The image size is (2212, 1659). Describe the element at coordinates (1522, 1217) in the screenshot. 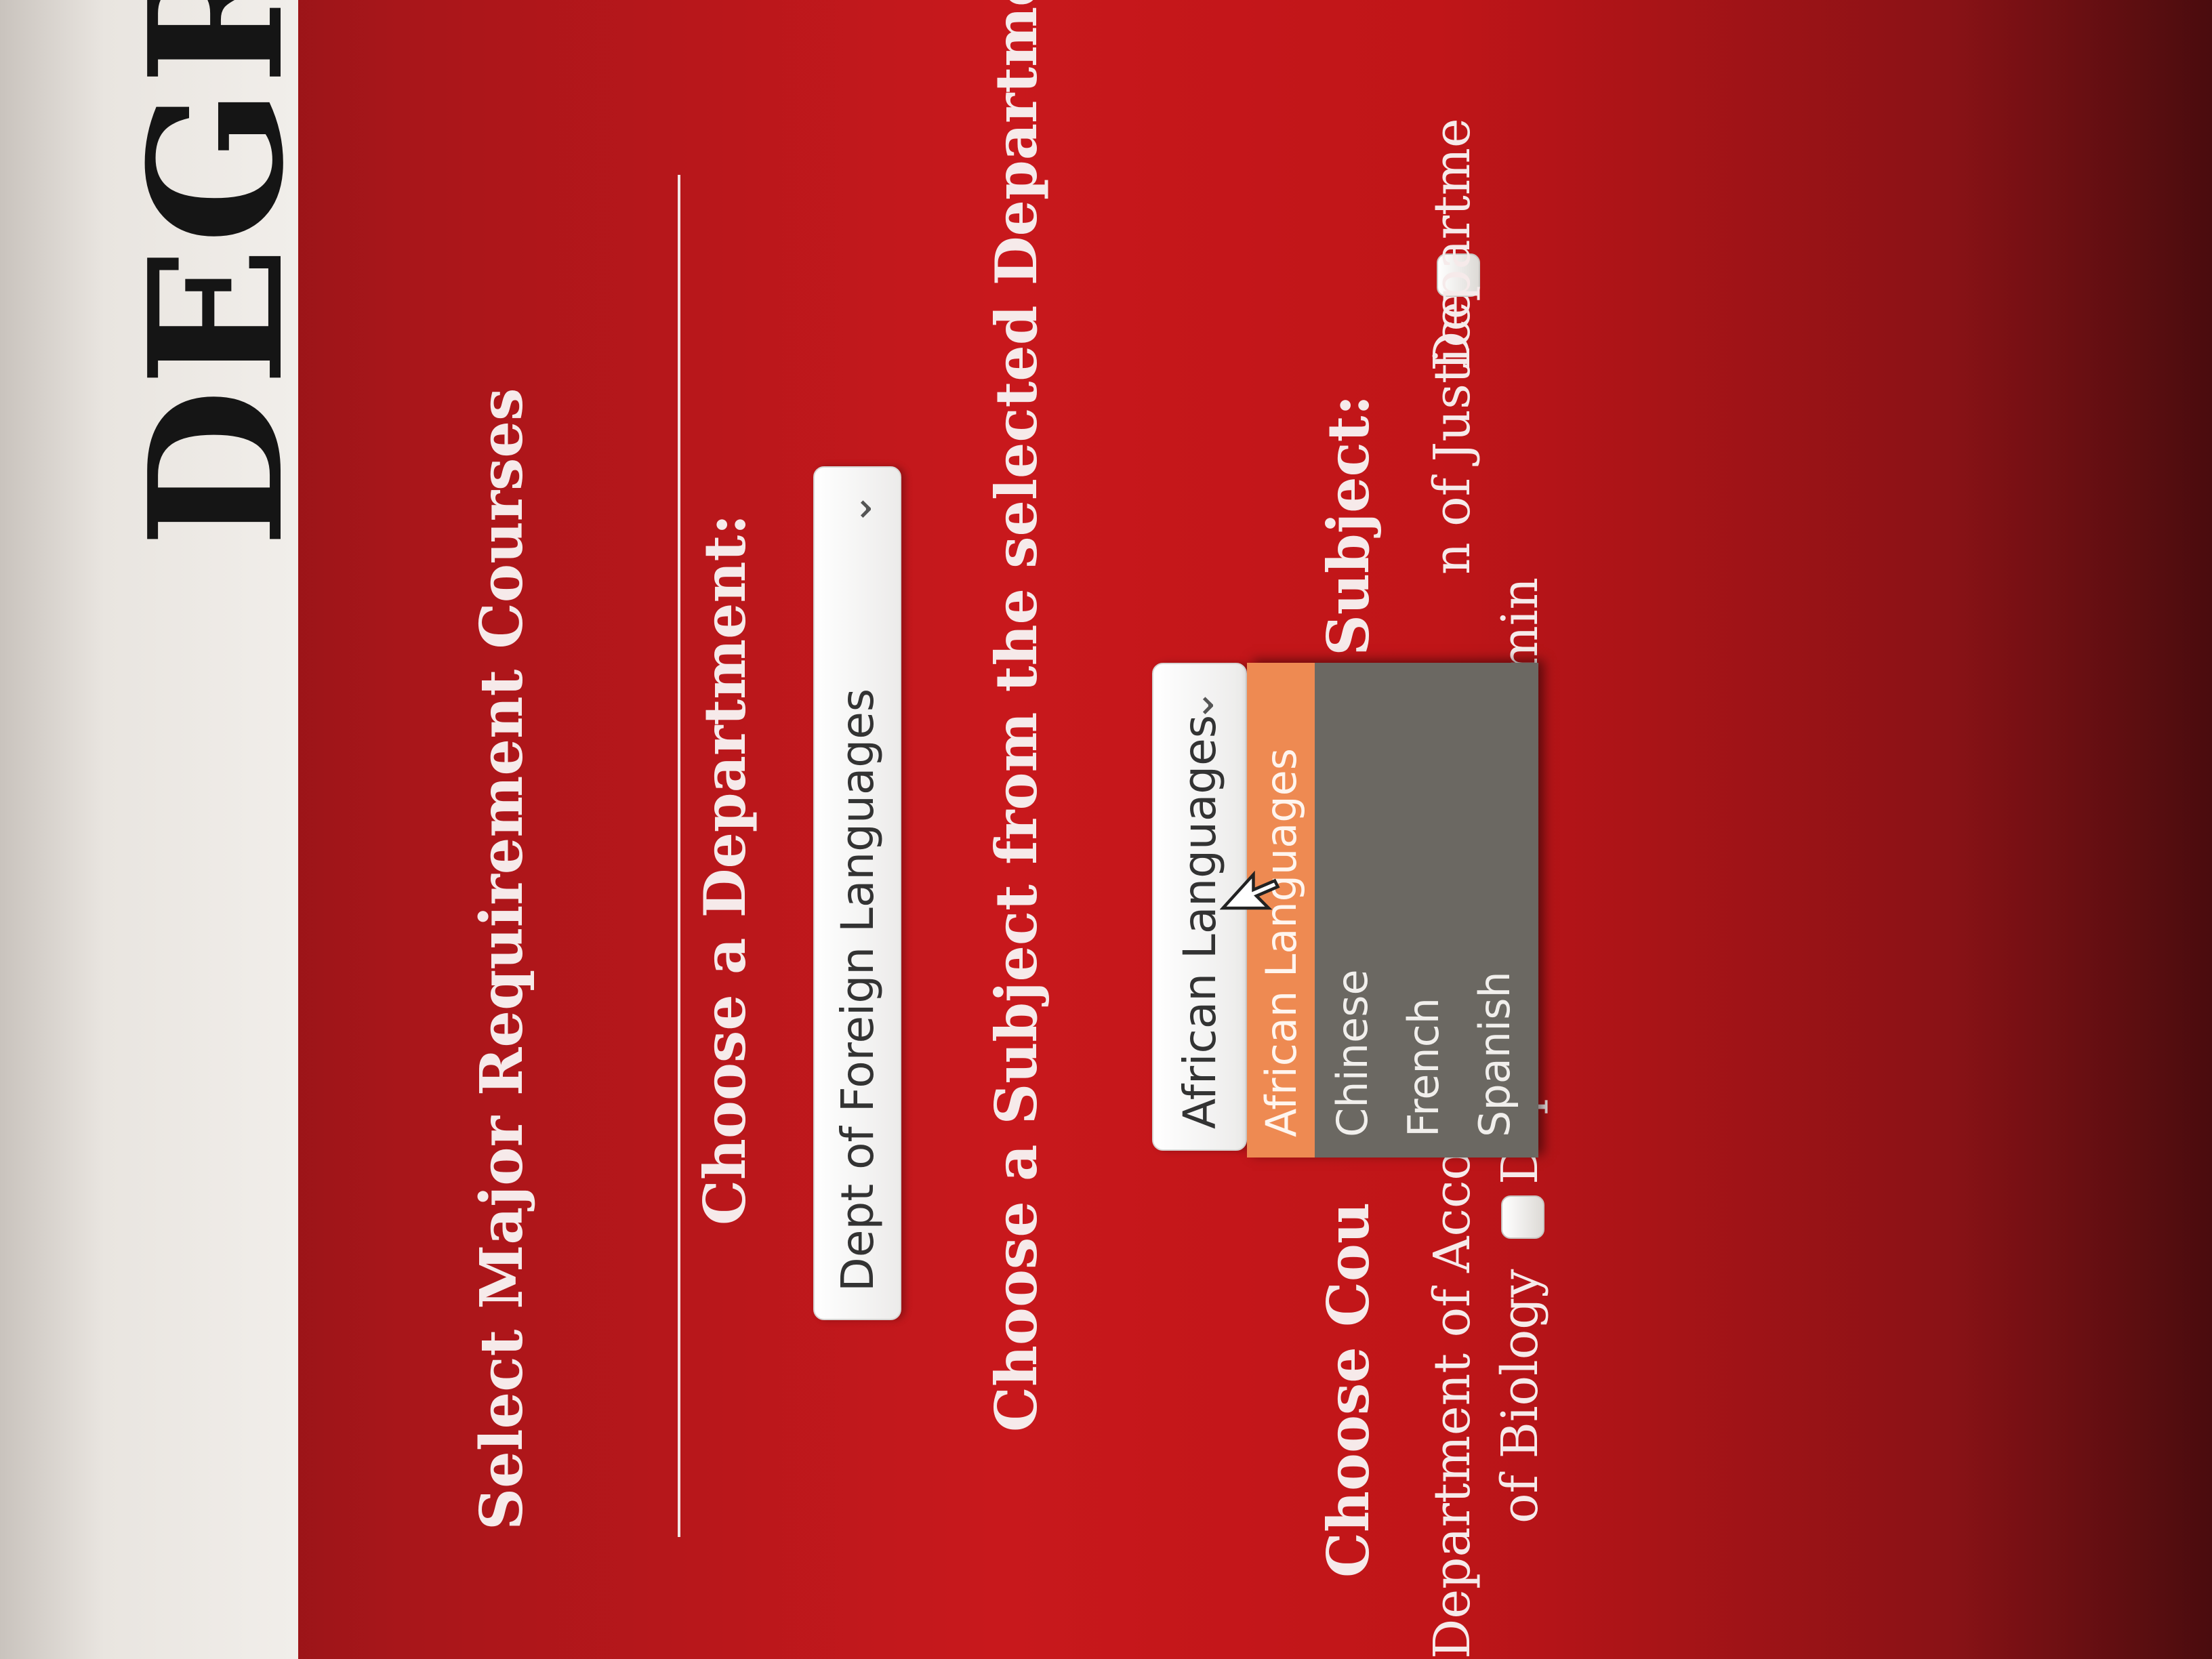

I see `checkbox-business-admin` at that location.